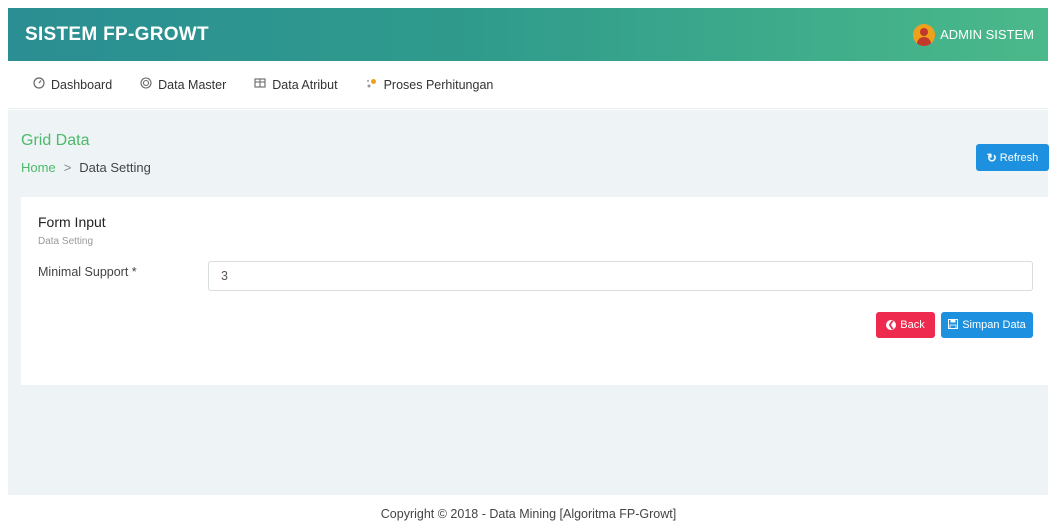 This screenshot has height=523, width=1057. I want to click on nav-item-proses-perhitungan: Proses Perhitungan, so click(430, 84).